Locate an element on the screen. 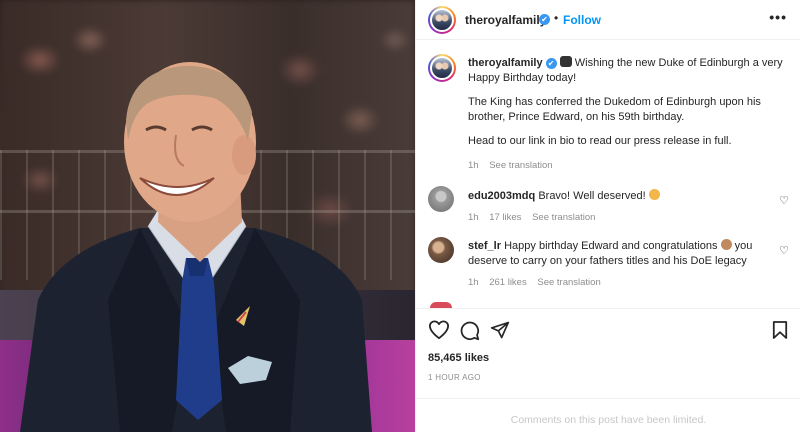 The width and height of the screenshot is (800, 432). post-header: theroyalfamily ✔ • Follow ••• is located at coordinates (608, 20).